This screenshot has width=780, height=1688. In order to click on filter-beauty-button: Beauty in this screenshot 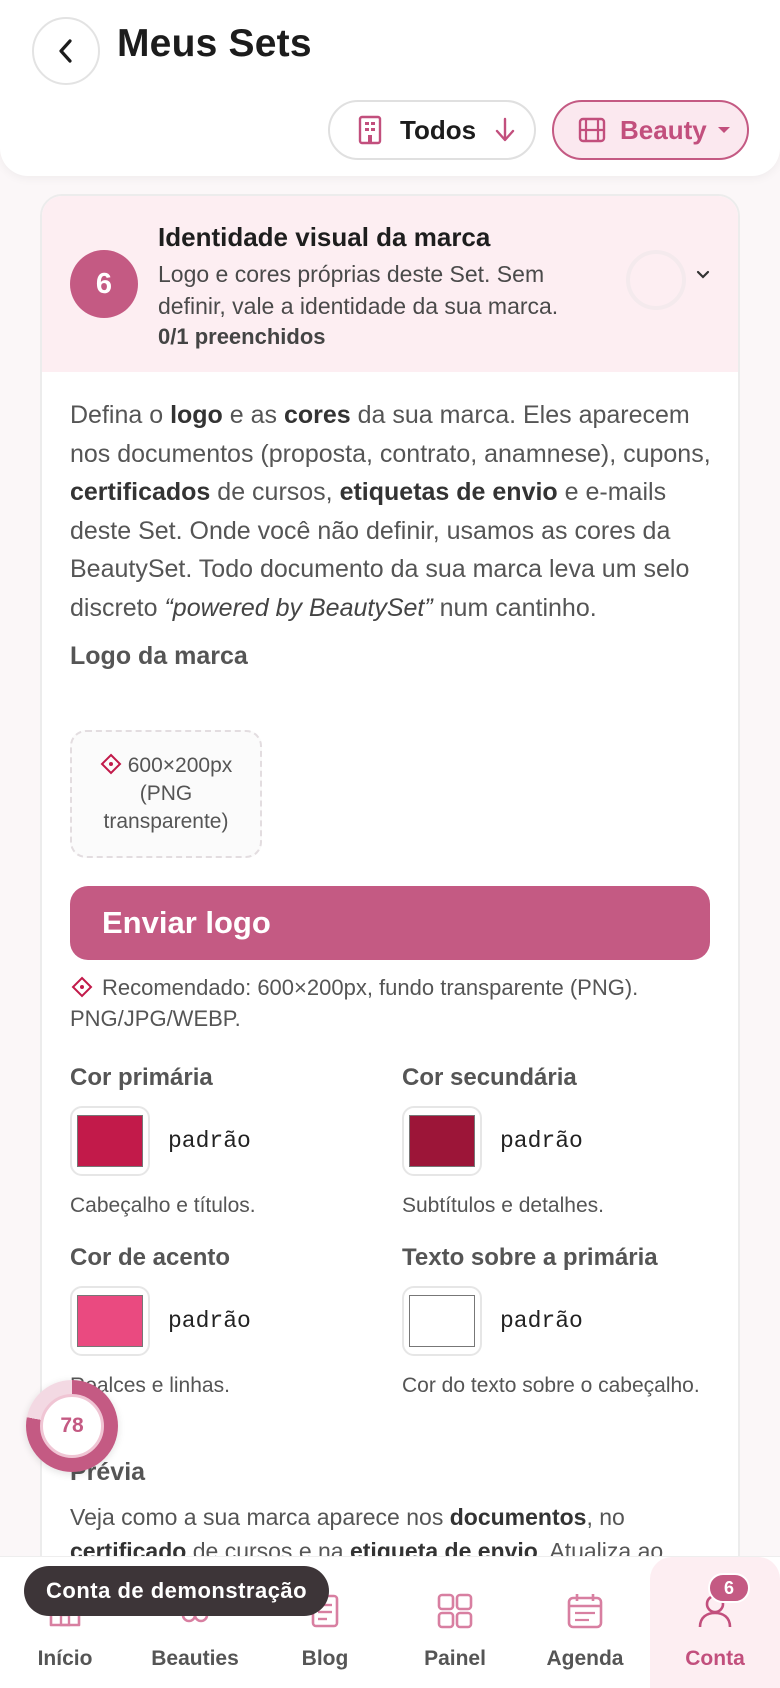, I will do `click(650, 130)`.